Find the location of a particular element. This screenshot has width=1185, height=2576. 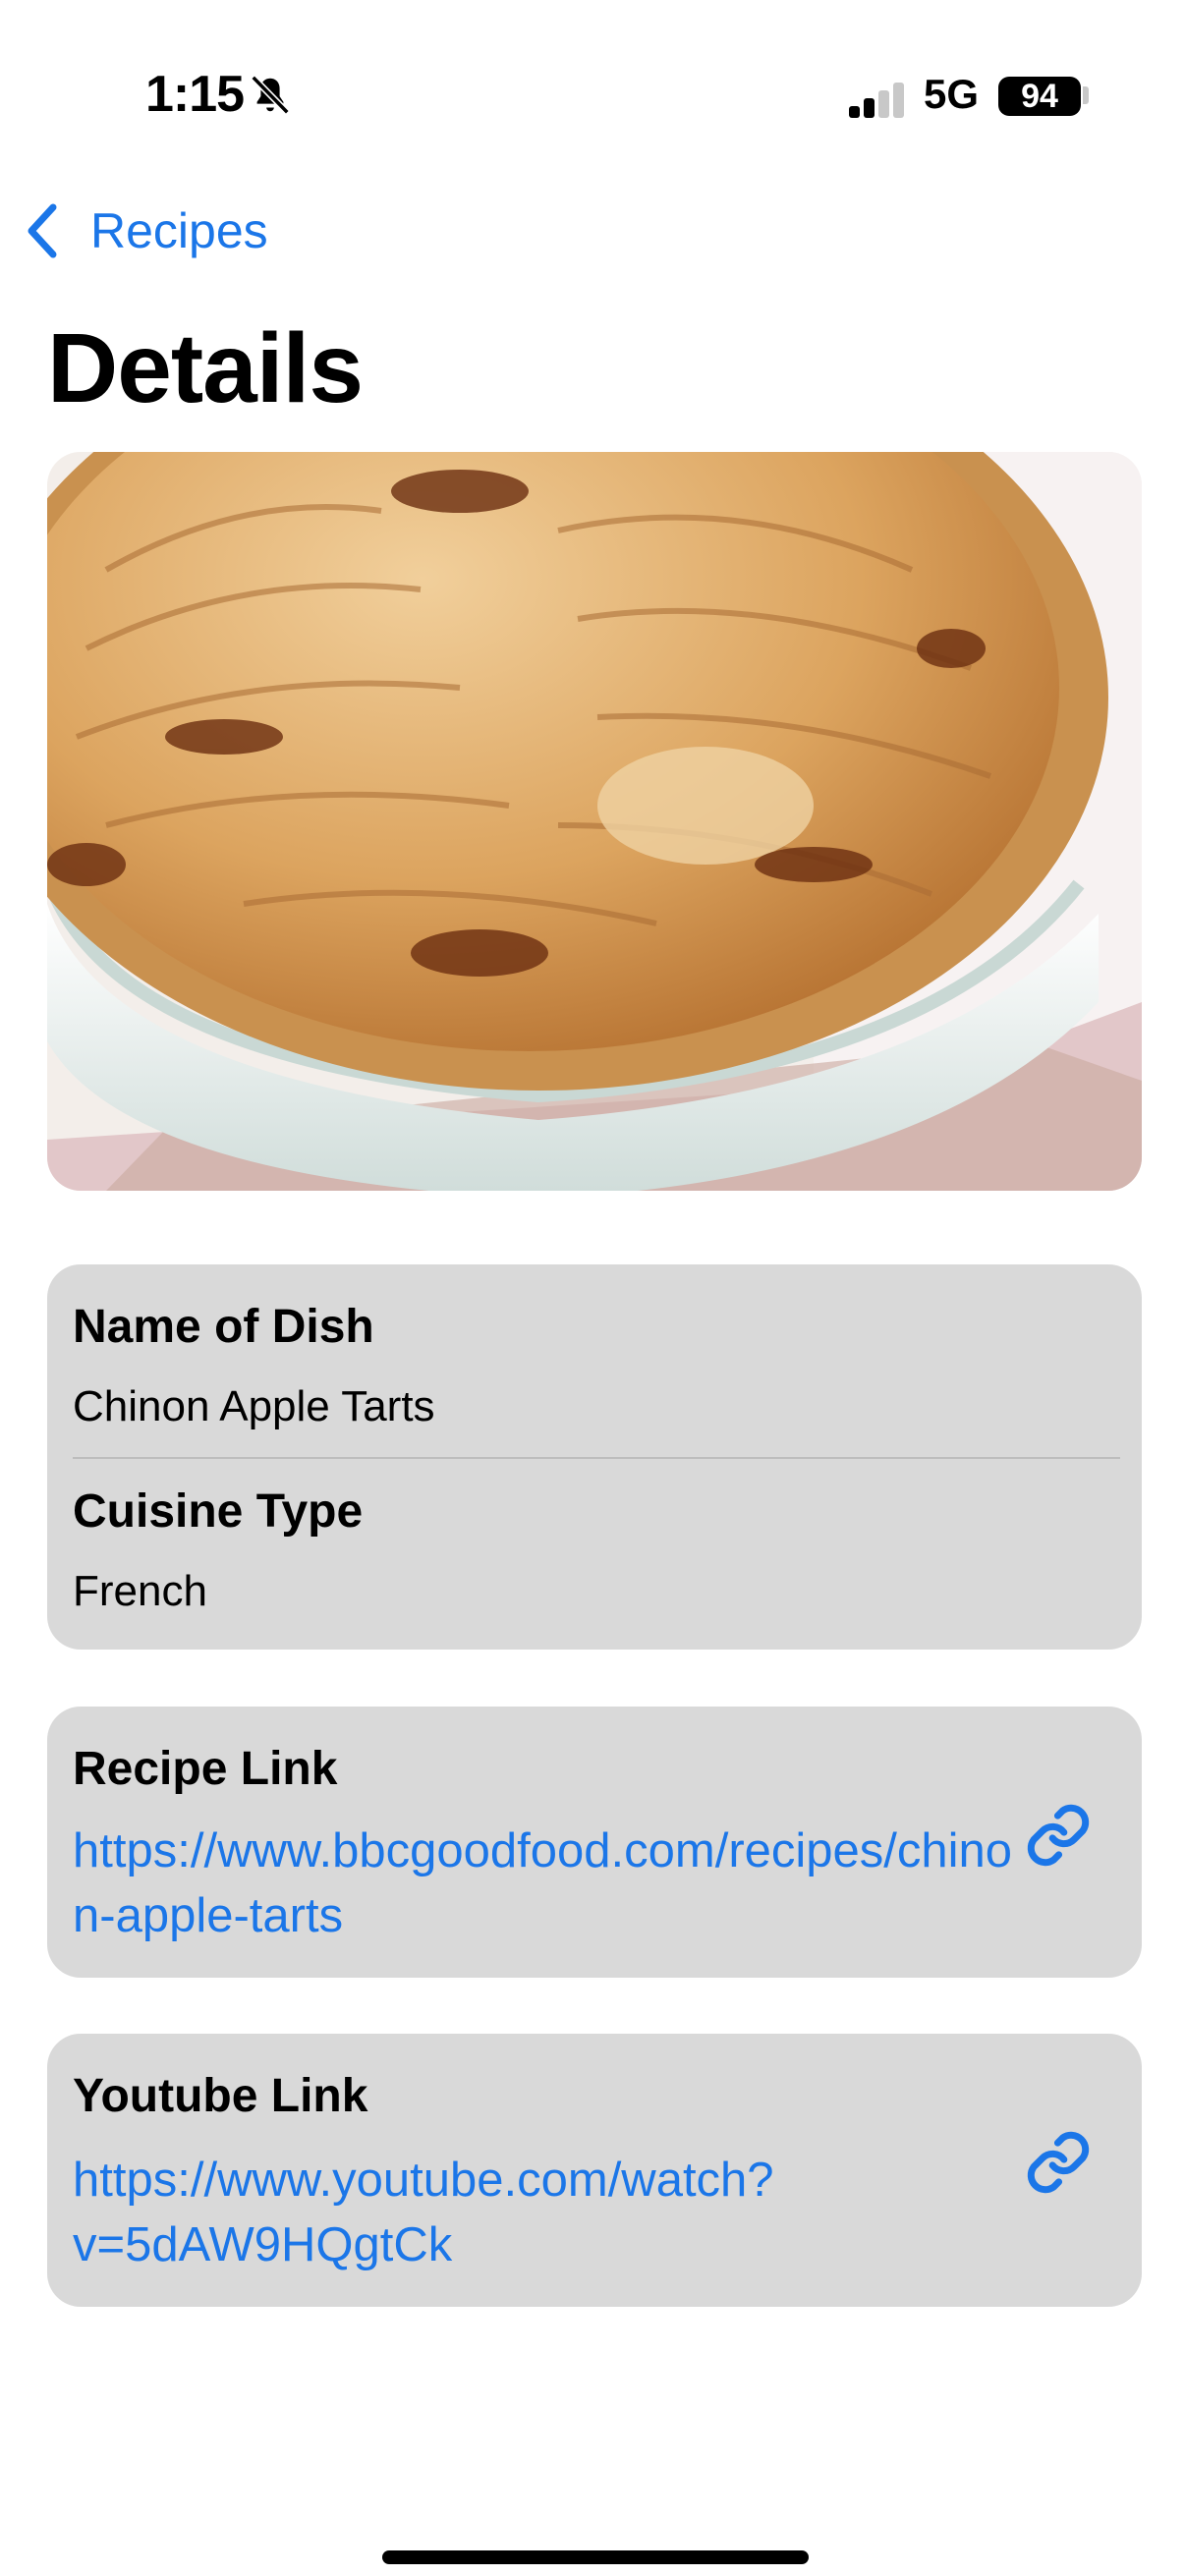

bell-slash-icon is located at coordinates (271, 95).